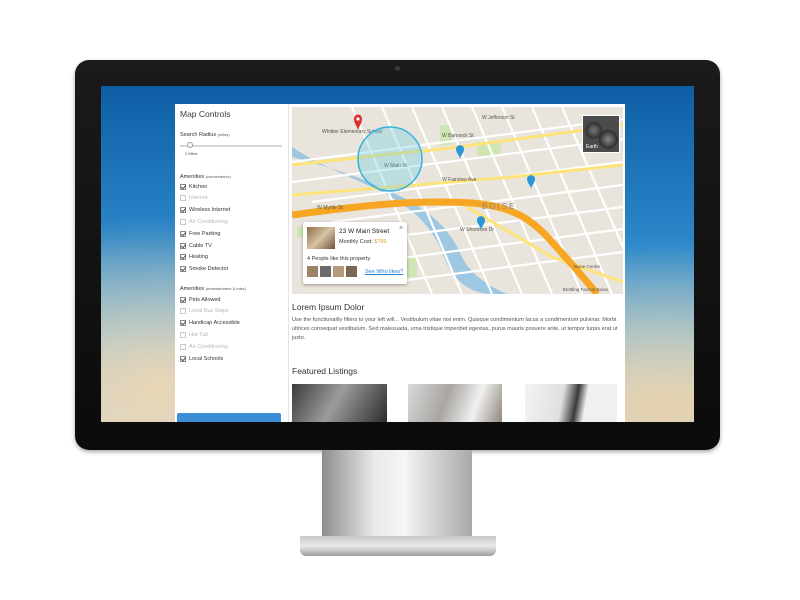  I want to click on map-label-city: BOISE, so click(499, 206).